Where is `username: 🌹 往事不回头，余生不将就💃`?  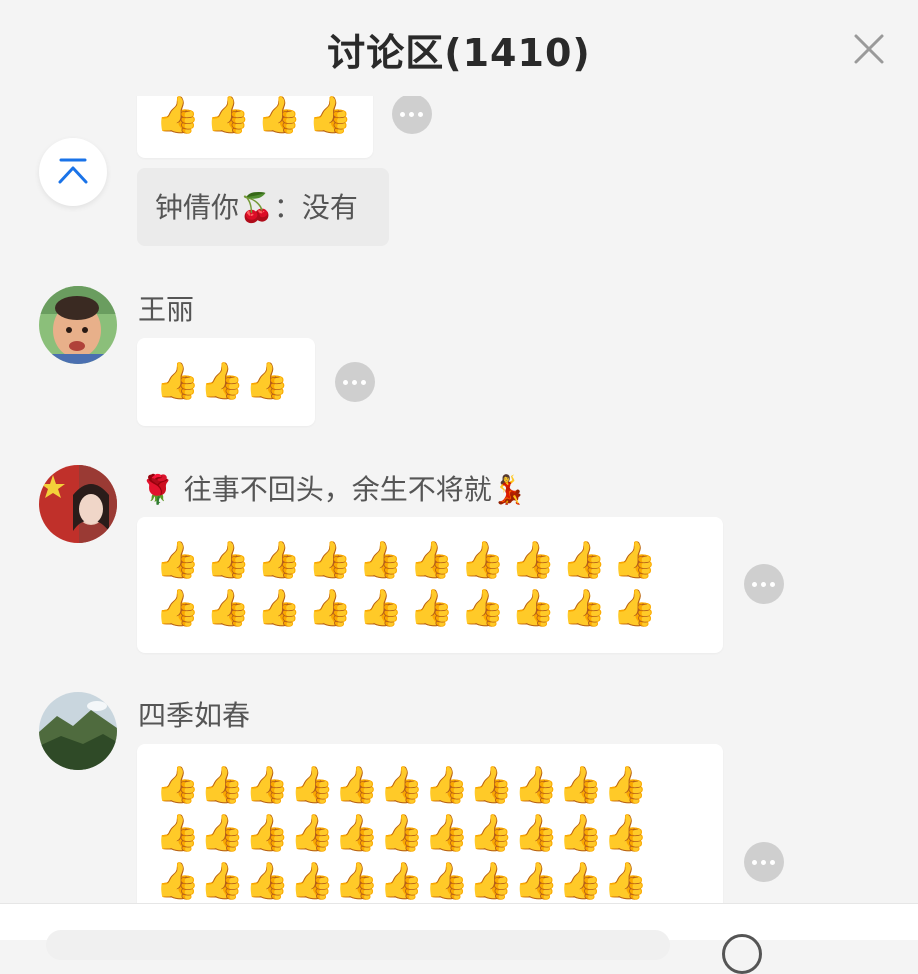 username: 🌹 往事不回头，余生不将就💃 is located at coordinates (333, 489).